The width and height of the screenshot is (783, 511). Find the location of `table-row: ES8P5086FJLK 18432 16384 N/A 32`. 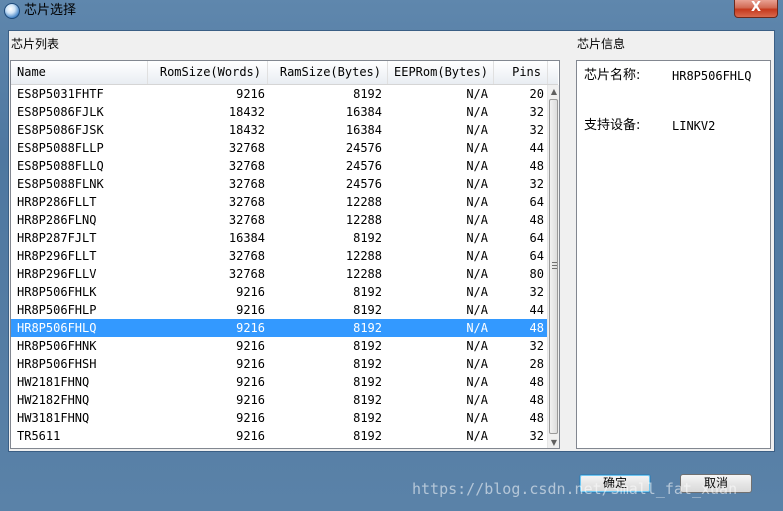

table-row: ES8P5086FJLK 18432 16384 N/A 32 is located at coordinates (279, 112).